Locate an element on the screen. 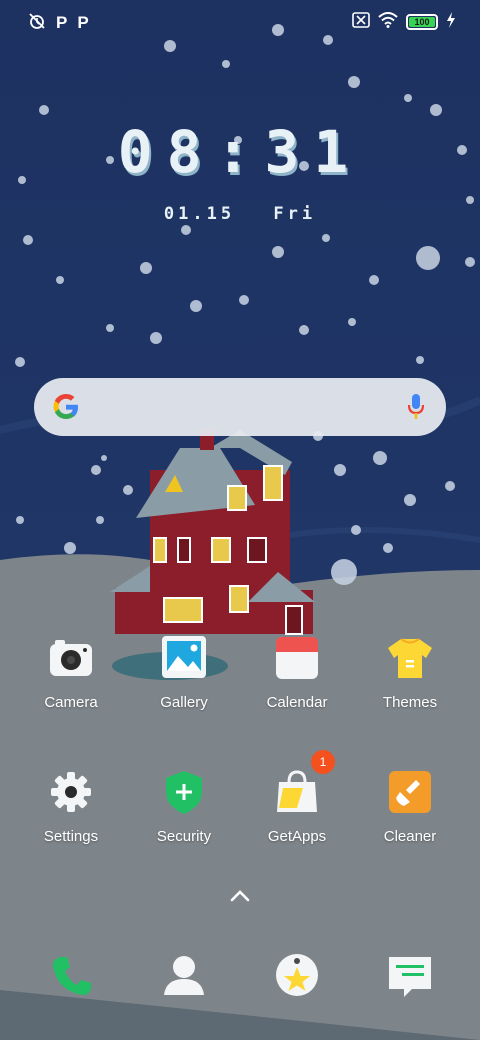 The image size is (480, 1040). contacts-icon is located at coordinates (184, 975).